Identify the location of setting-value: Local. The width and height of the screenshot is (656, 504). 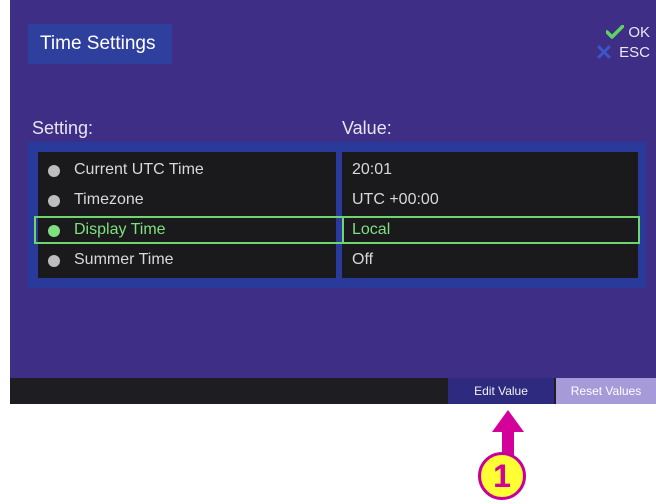
(371, 229).